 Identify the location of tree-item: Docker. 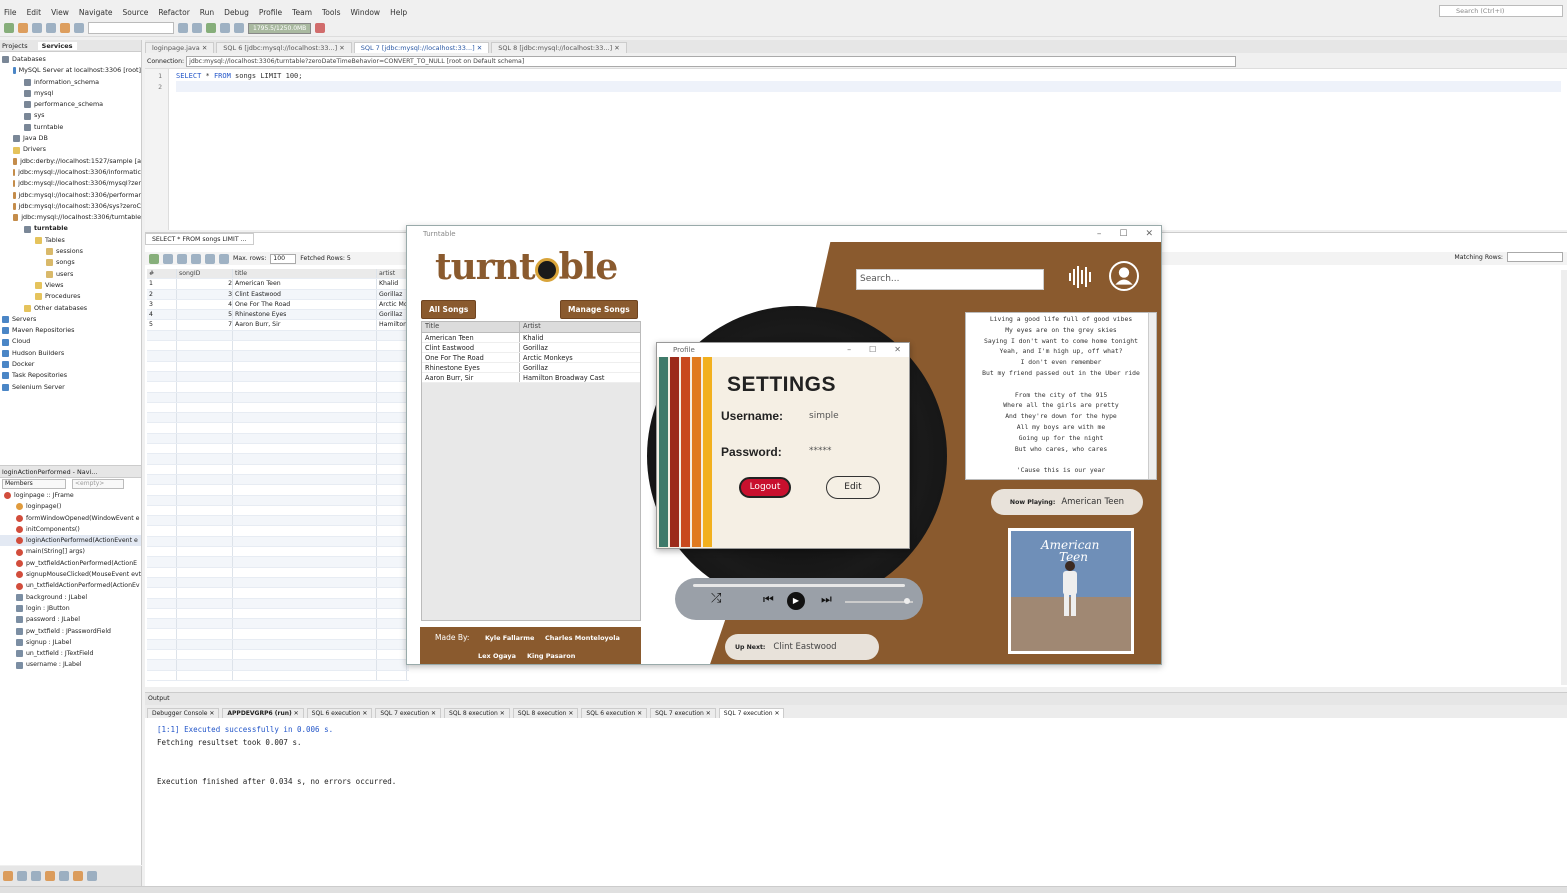
(70, 364).